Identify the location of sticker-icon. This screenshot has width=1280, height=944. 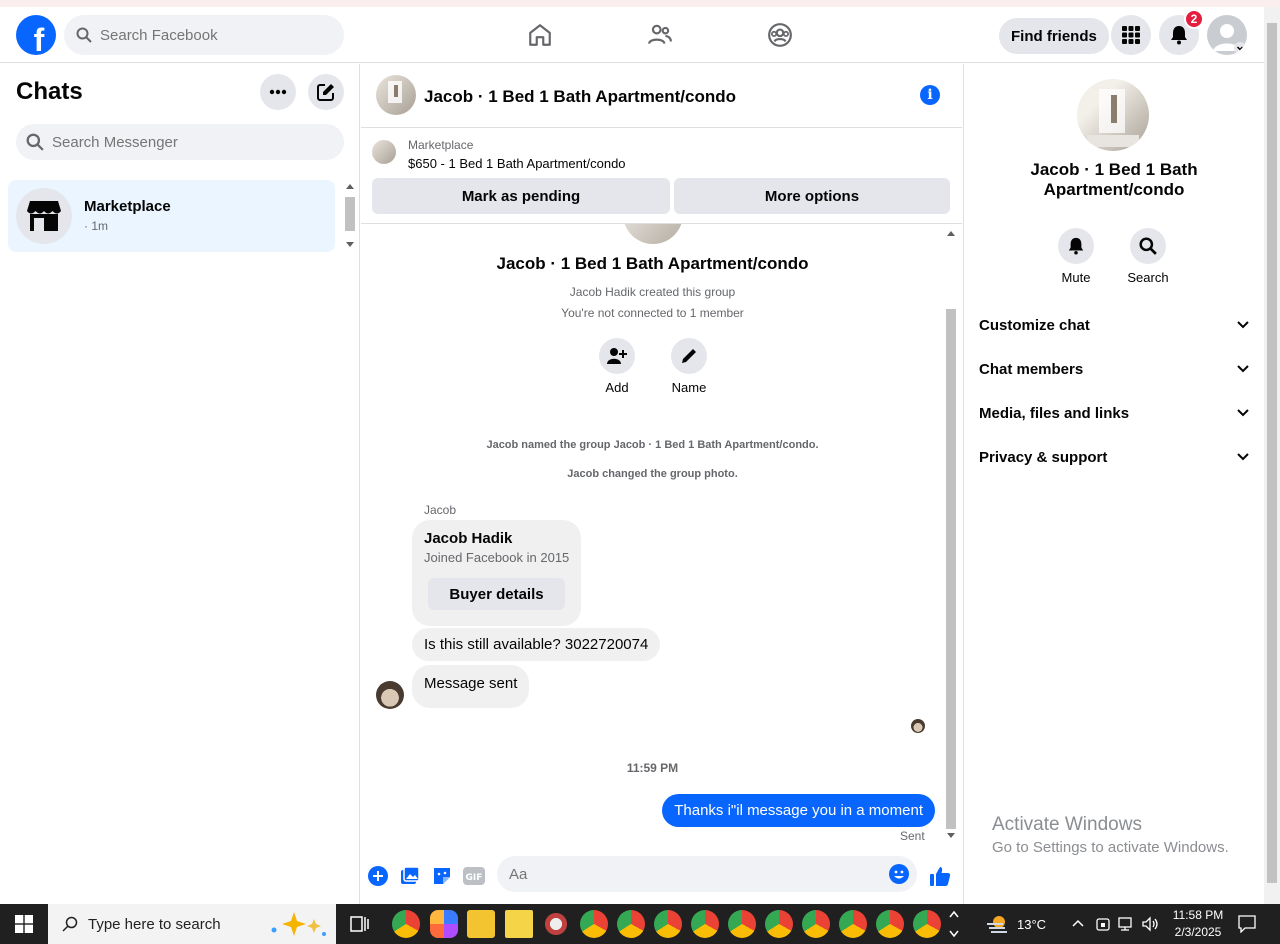
(442, 876).